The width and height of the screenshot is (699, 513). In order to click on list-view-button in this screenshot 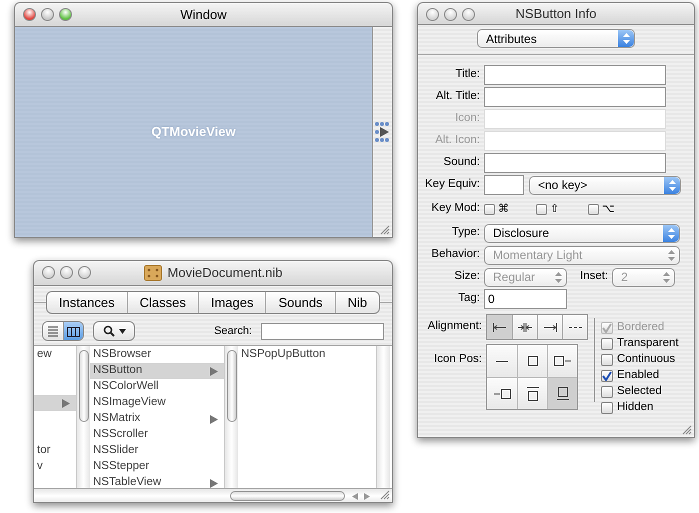, I will do `click(53, 331)`.